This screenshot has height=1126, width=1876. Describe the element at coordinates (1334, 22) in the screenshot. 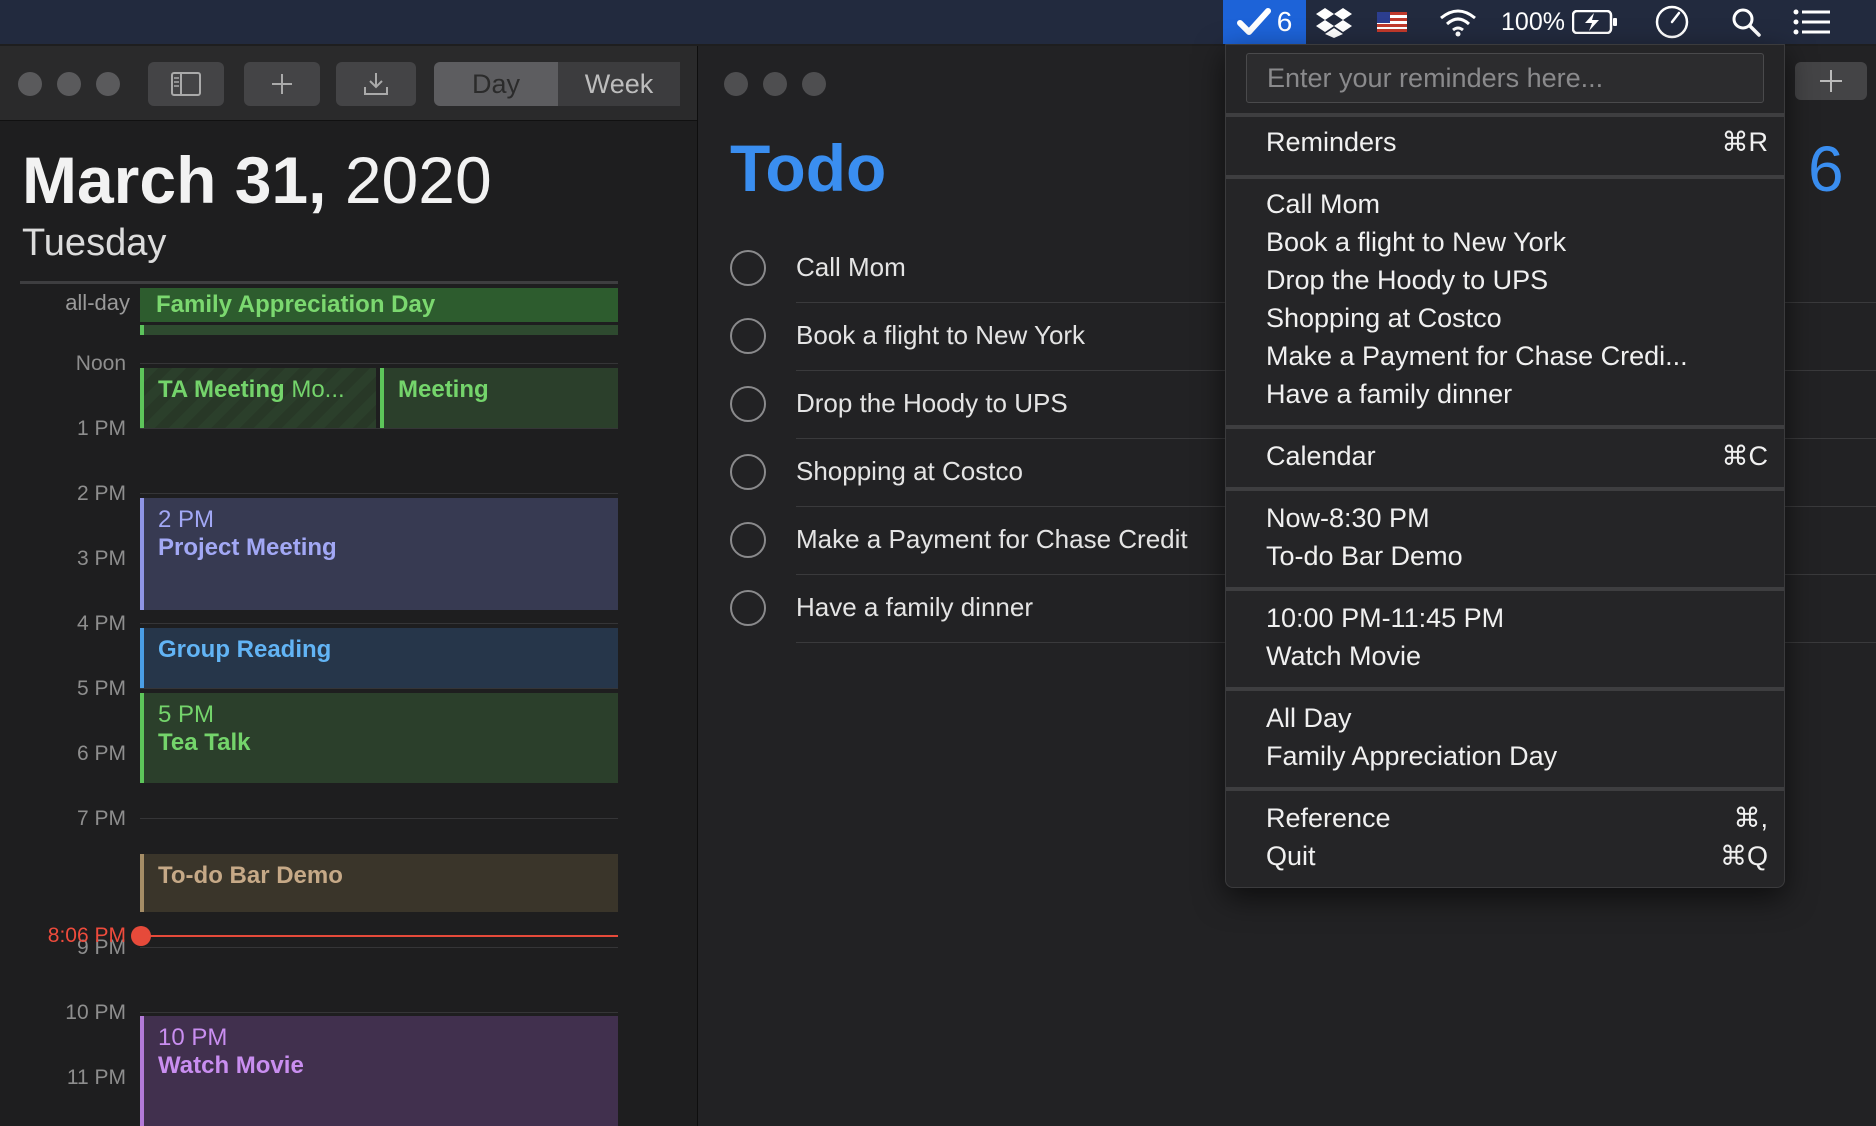

I see `dropbox-icon` at that location.